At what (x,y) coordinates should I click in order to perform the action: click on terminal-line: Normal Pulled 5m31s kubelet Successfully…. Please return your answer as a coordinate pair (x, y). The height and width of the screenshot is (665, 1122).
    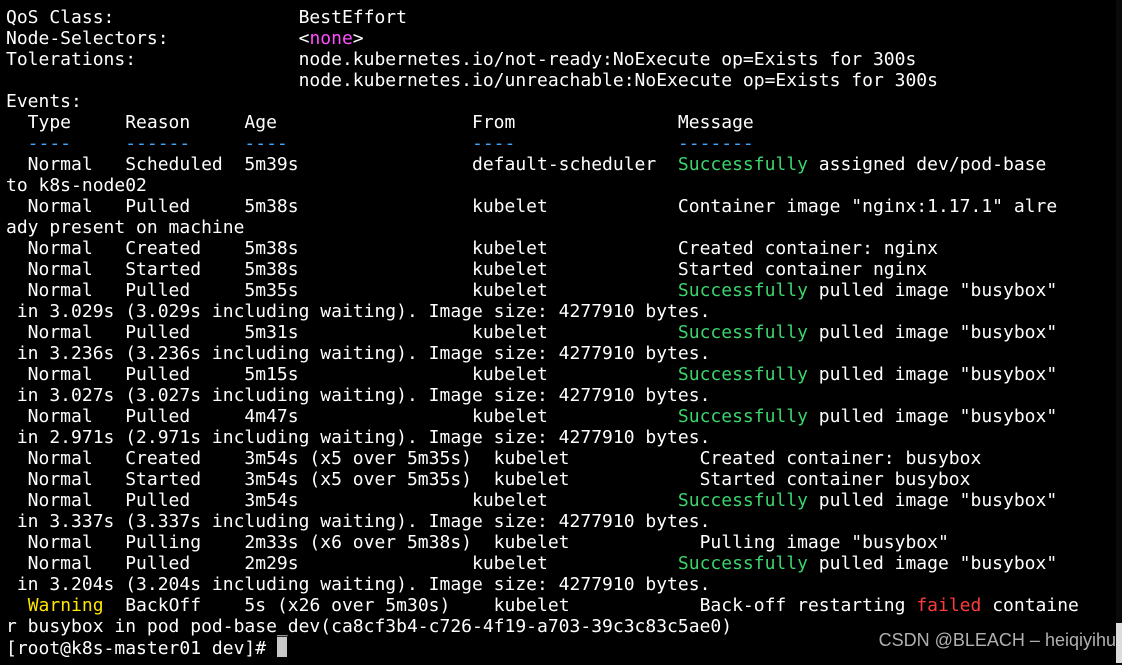
    Looking at the image, I should click on (561, 332).